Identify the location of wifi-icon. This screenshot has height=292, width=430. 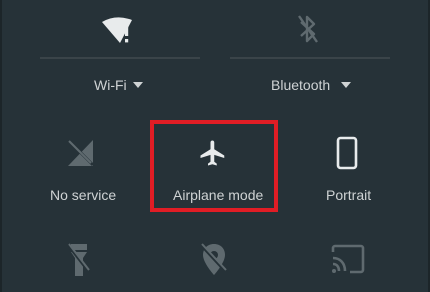
(120, 30).